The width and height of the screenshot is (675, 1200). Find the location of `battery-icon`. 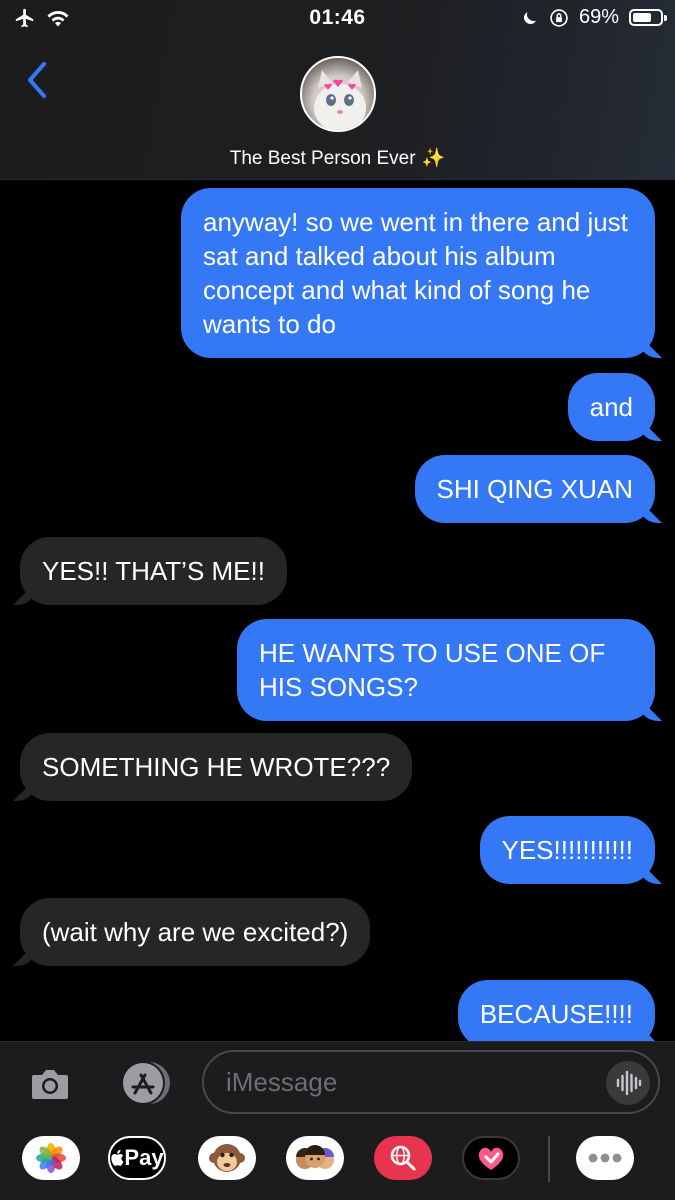

battery-icon is located at coordinates (648, 17).